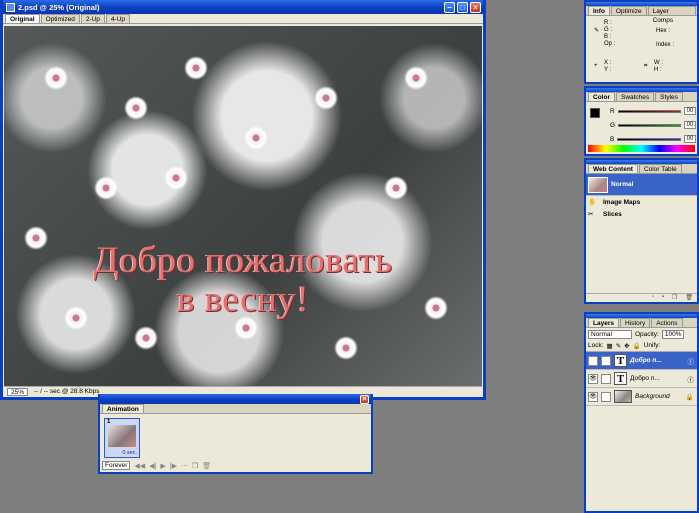 The height and width of the screenshot is (513, 699). I want to click on document-titlebar: 2.psd @ 25% (Original) – □ ×, so click(243, 7).